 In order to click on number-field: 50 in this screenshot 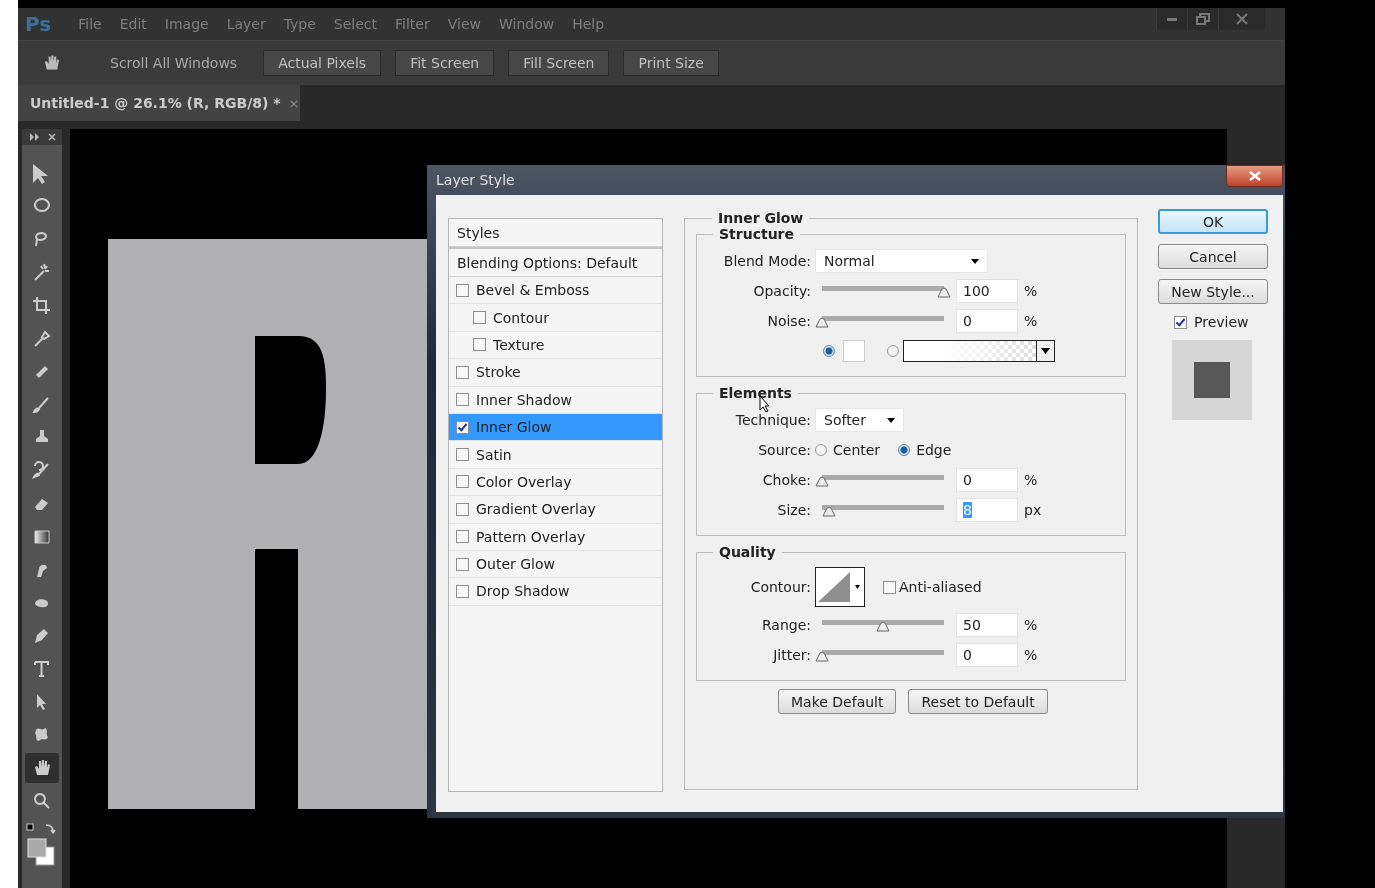, I will do `click(987, 625)`.